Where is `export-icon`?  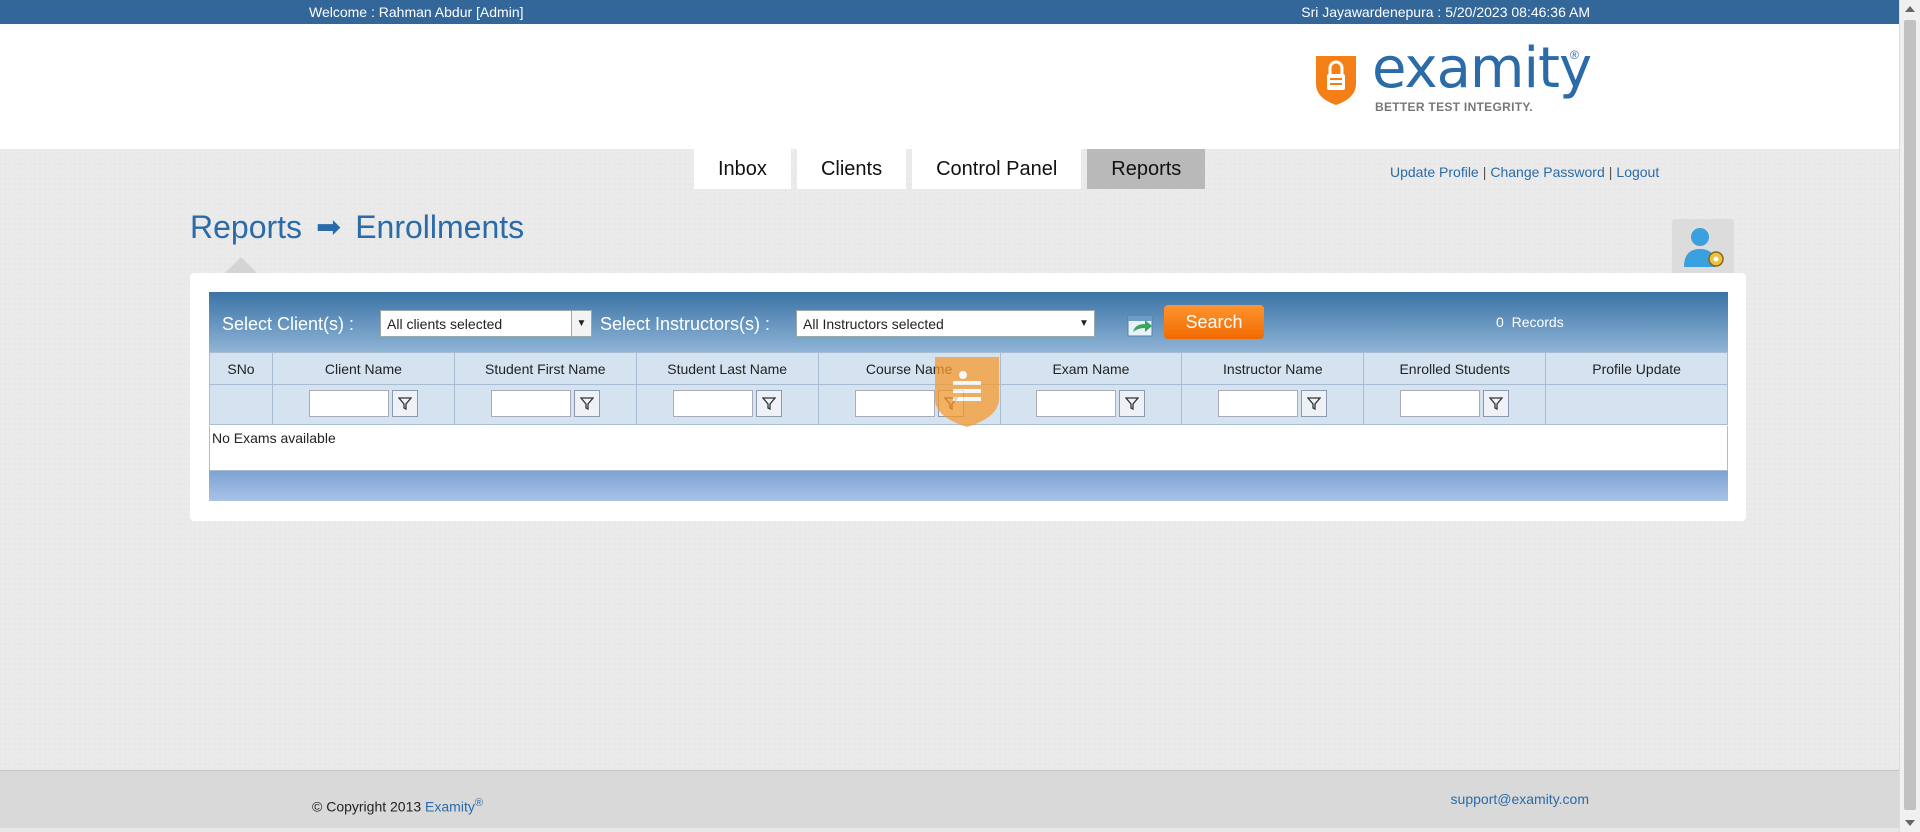
export-icon is located at coordinates (1141, 325).